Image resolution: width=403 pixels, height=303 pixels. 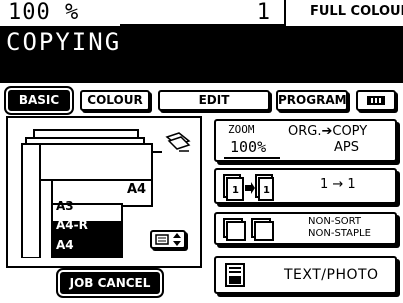 I want to click on finishing-sort-label: NON-SORT, so click(x=334, y=221).